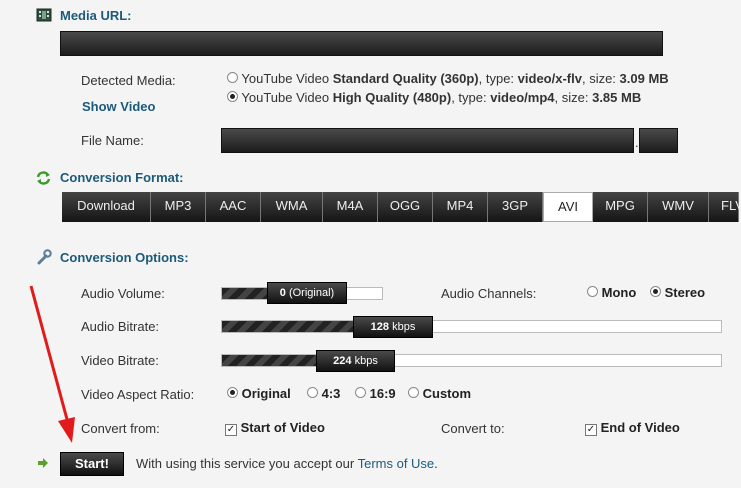 Image resolution: width=741 pixels, height=488 pixels. I want to click on aspect-custom-label: Custom, so click(447, 393).